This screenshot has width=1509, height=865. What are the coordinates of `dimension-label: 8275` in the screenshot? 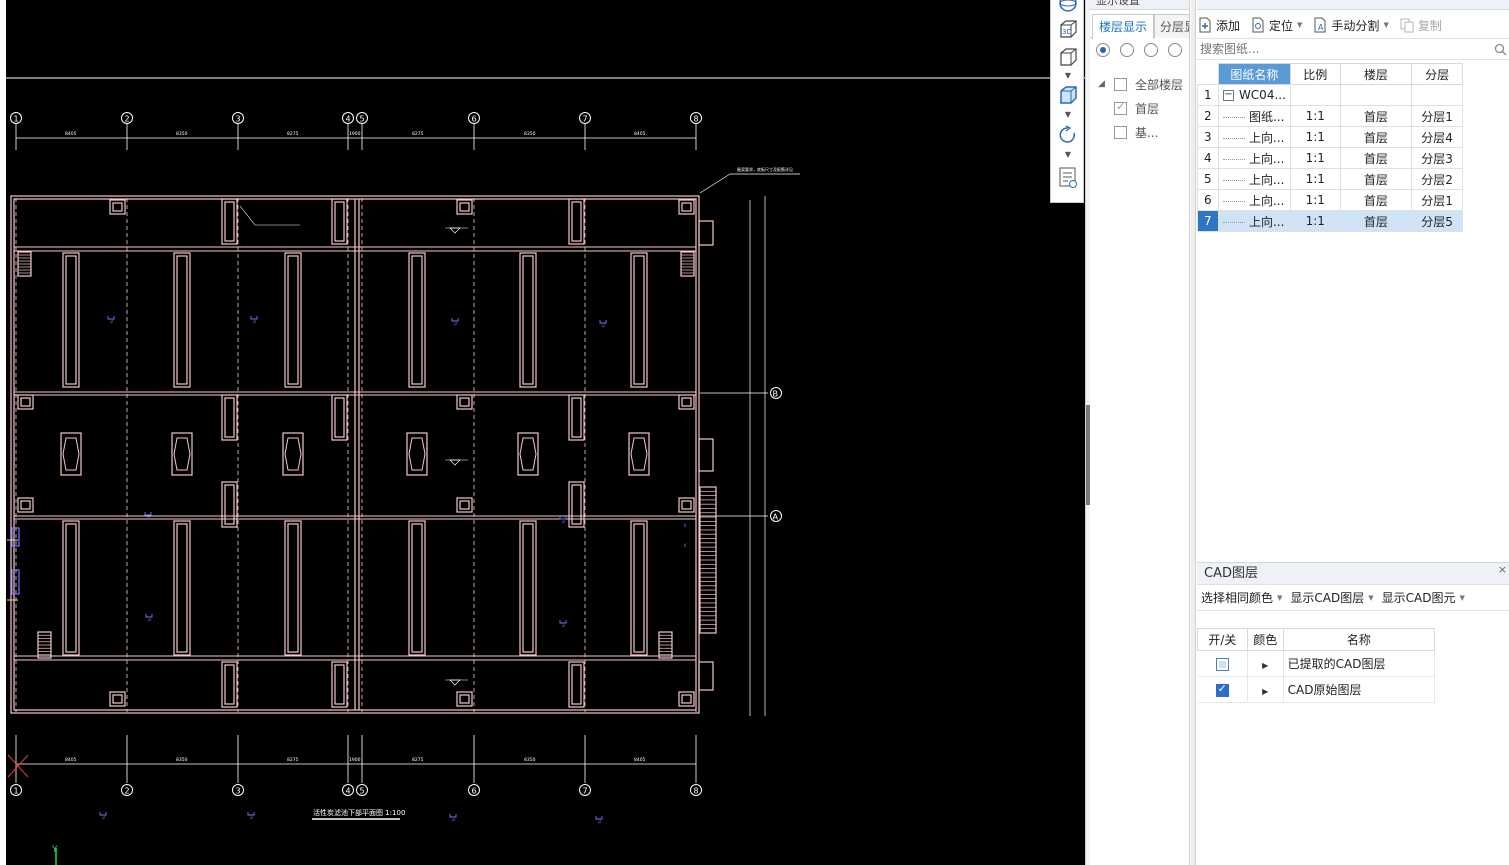 It's located at (293, 760).